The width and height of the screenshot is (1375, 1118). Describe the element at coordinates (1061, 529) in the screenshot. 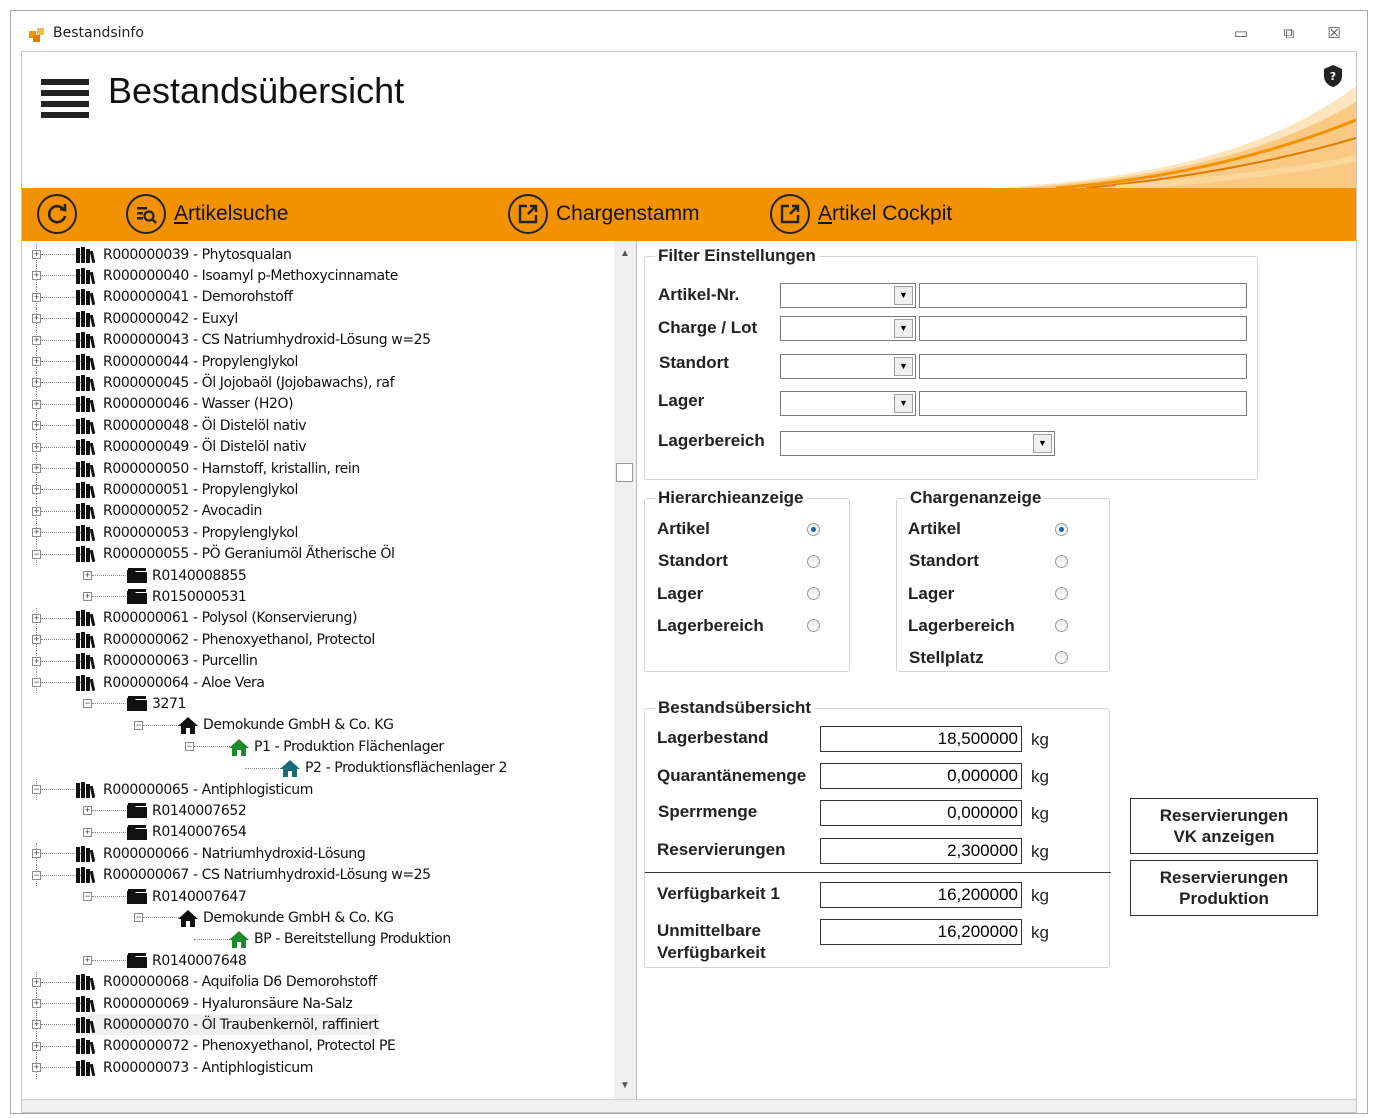

I see `chargen-artikel-radio` at that location.